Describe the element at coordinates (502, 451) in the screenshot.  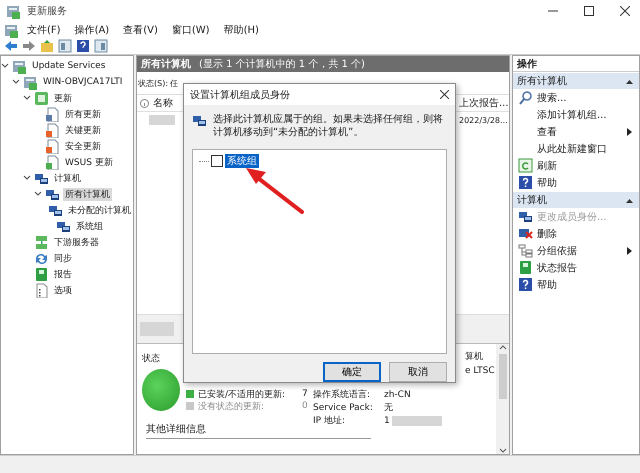
I see `scroll-down-icon` at that location.